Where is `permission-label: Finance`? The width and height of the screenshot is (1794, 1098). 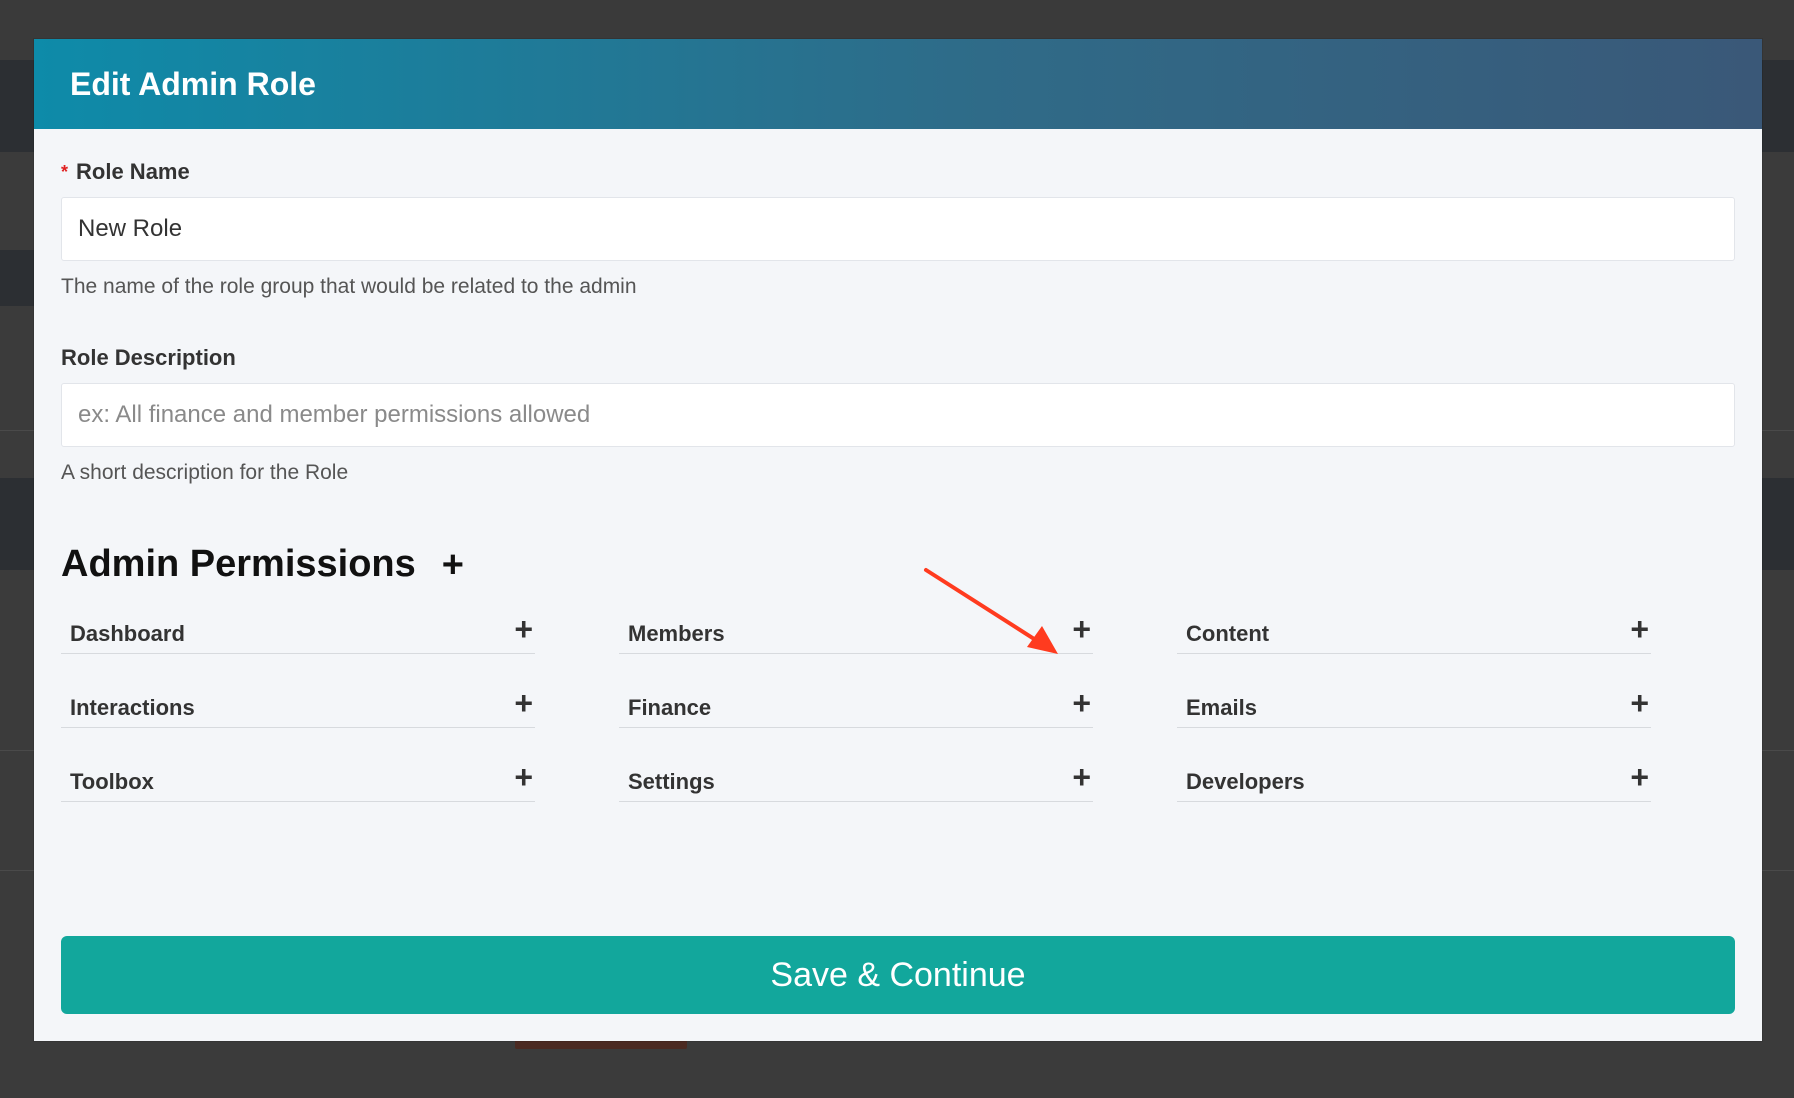
permission-label: Finance is located at coordinates (670, 707).